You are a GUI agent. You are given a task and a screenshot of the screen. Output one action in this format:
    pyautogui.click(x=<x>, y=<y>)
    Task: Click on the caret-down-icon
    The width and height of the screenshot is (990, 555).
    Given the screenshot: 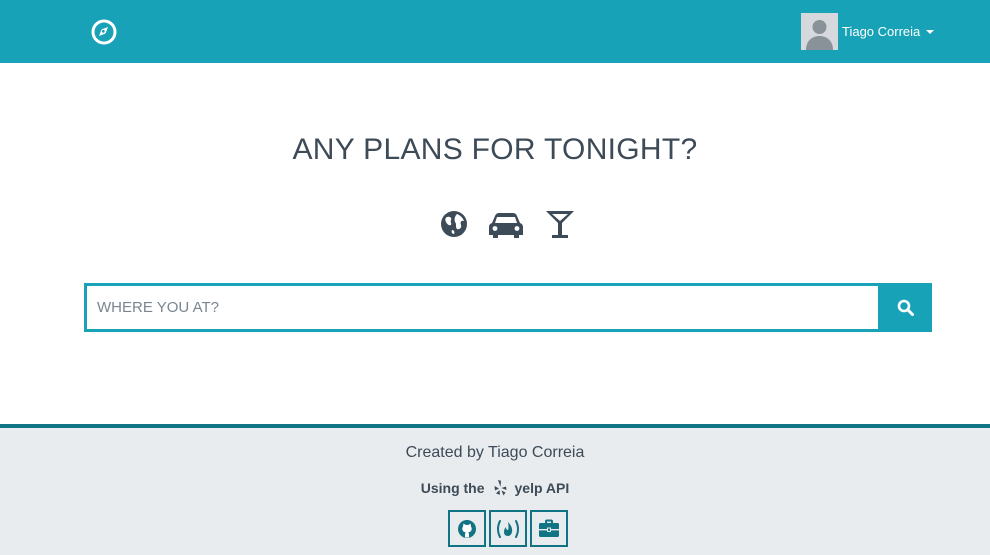 What is the action you would take?
    pyautogui.click(x=930, y=31)
    